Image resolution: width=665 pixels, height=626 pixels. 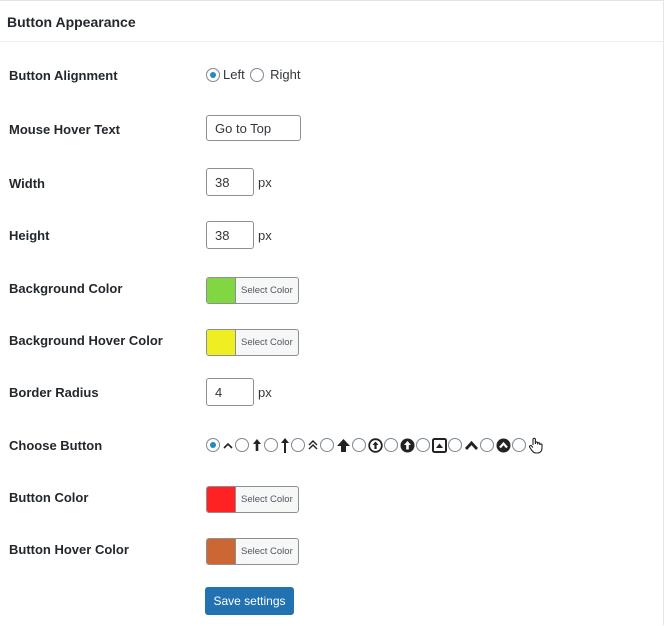 I want to click on alignment-right-label: Right, so click(x=285, y=74).